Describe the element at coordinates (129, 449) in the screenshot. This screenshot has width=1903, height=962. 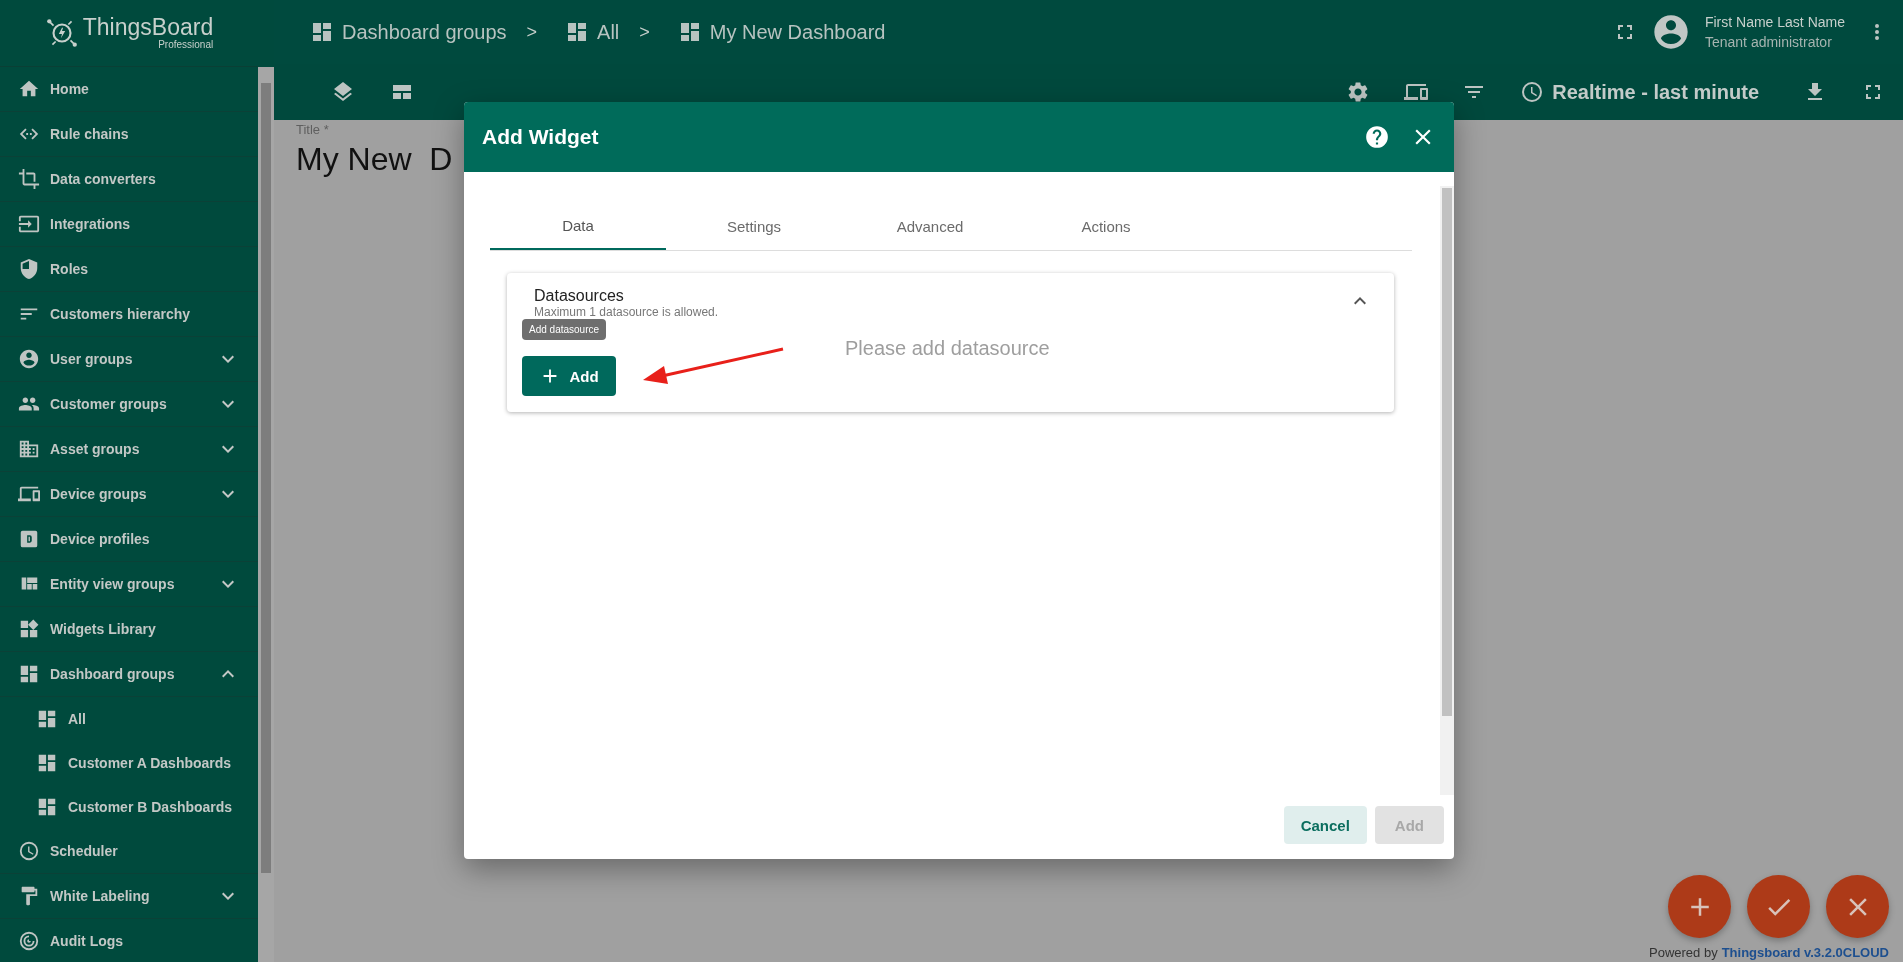
I see `sidebar-item: Asset groups` at that location.